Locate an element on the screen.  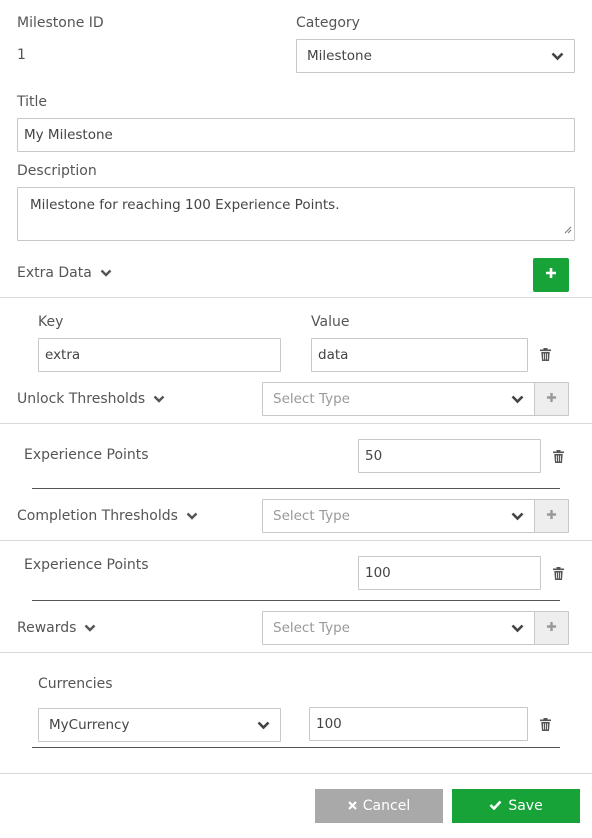
currency-select: MyCurrency is located at coordinates (159, 725).